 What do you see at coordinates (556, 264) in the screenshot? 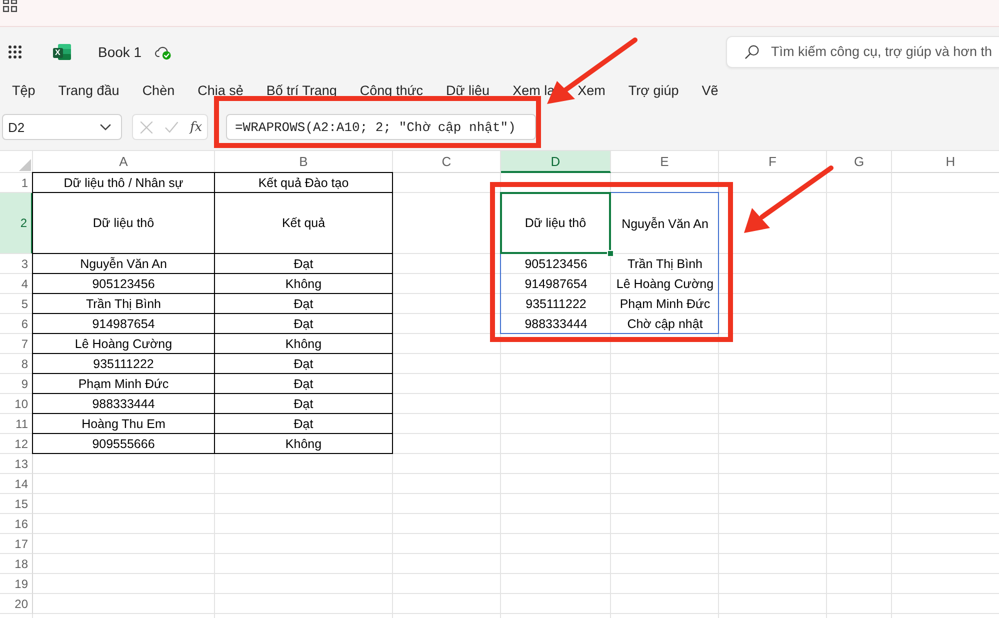
I see `table-cell-text: 905123456` at bounding box center [556, 264].